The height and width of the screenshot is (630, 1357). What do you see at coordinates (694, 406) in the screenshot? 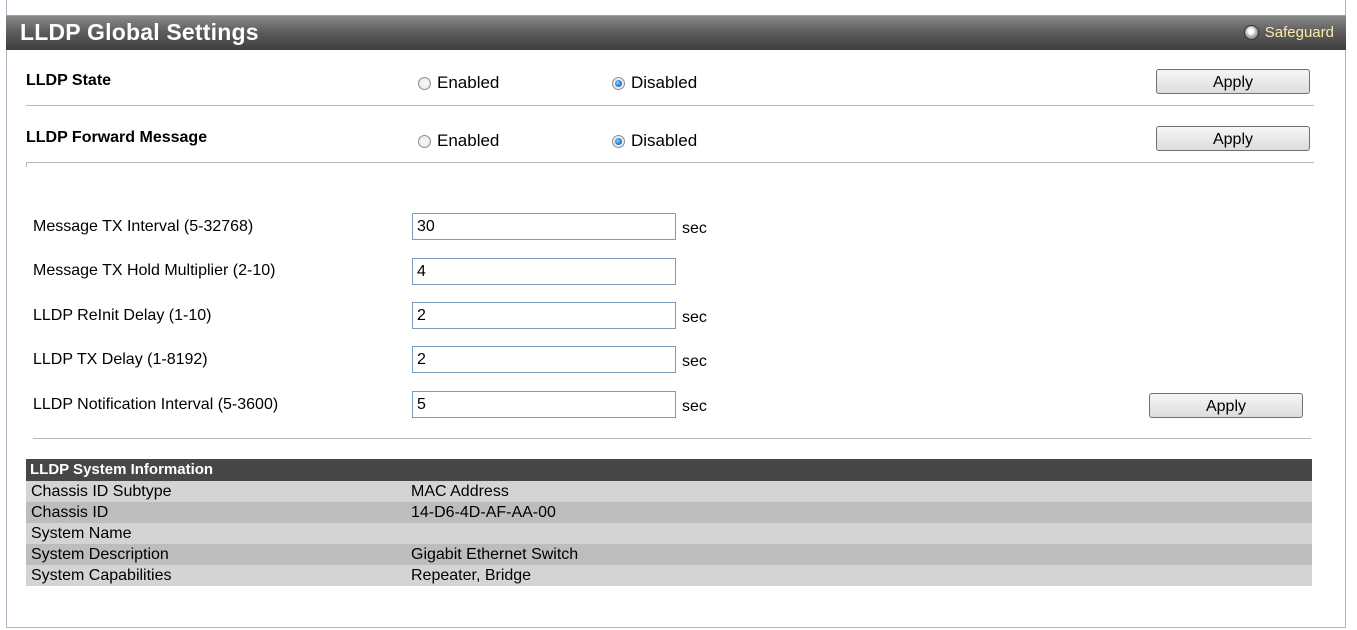
I see `notification-interval-unit: sec` at bounding box center [694, 406].